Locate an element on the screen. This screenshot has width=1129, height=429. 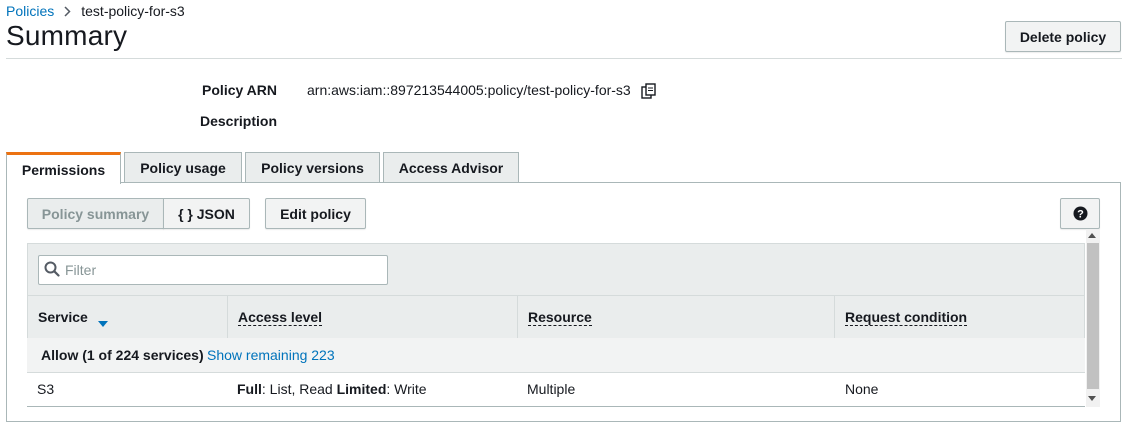
column-header-service: Service is located at coordinates (128, 317).